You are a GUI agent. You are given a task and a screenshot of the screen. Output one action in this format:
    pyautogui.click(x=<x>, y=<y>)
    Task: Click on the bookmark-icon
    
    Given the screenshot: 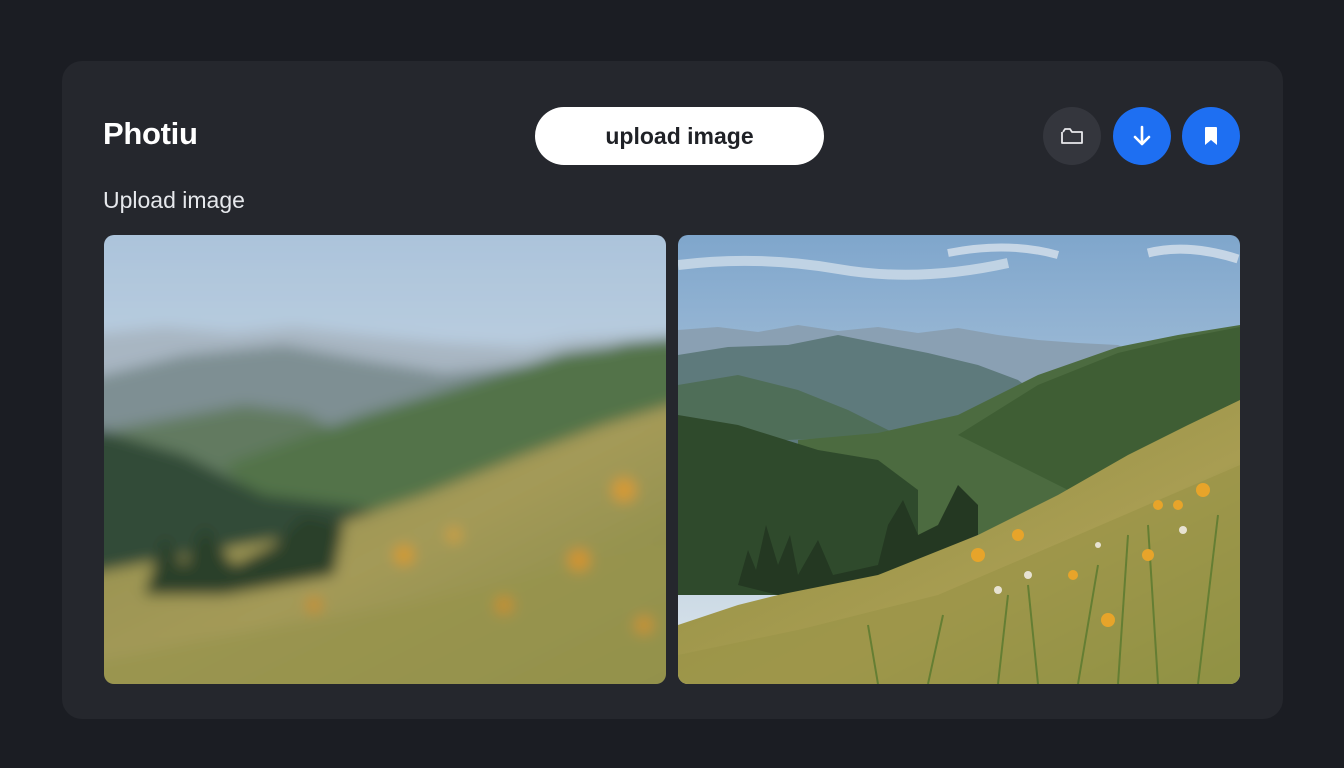 What is the action you would take?
    pyautogui.click(x=1211, y=136)
    